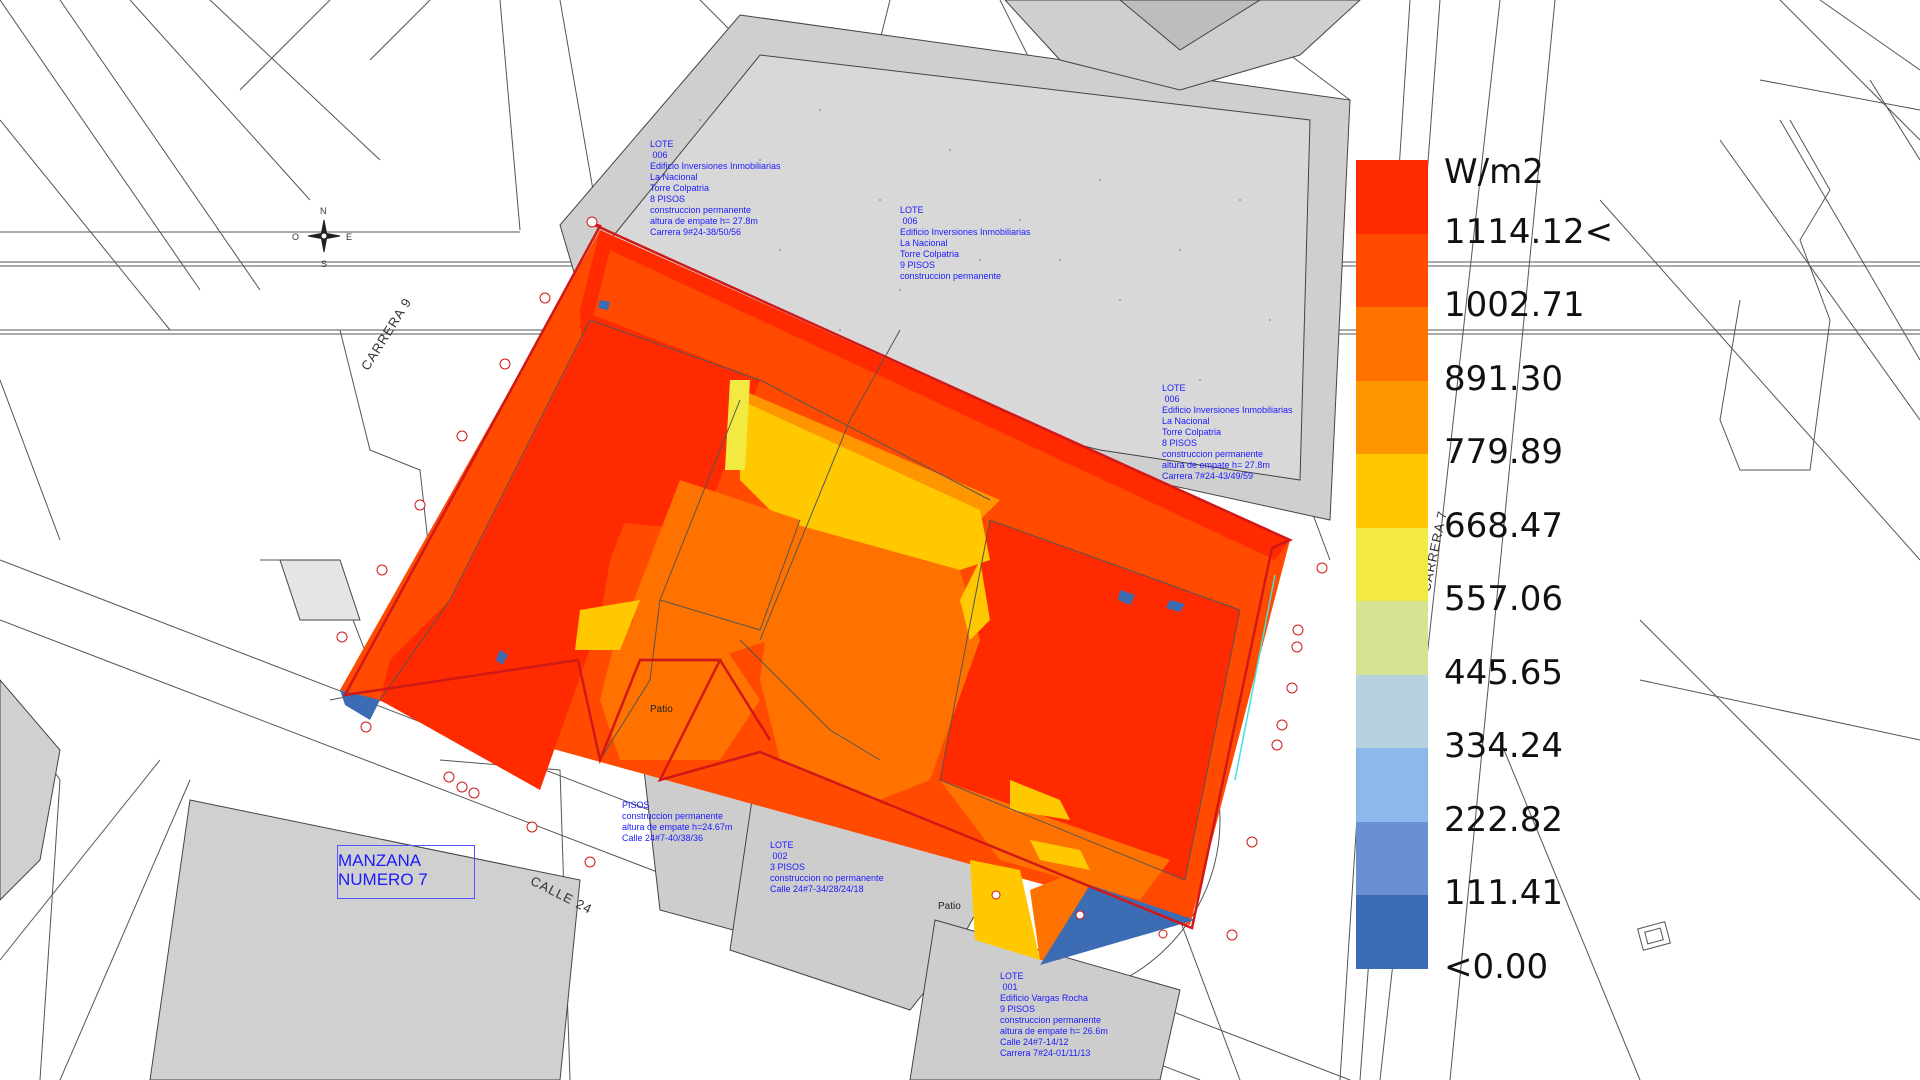  What do you see at coordinates (1503, 746) in the screenshot?
I see `legend-value: 334.24` at bounding box center [1503, 746].